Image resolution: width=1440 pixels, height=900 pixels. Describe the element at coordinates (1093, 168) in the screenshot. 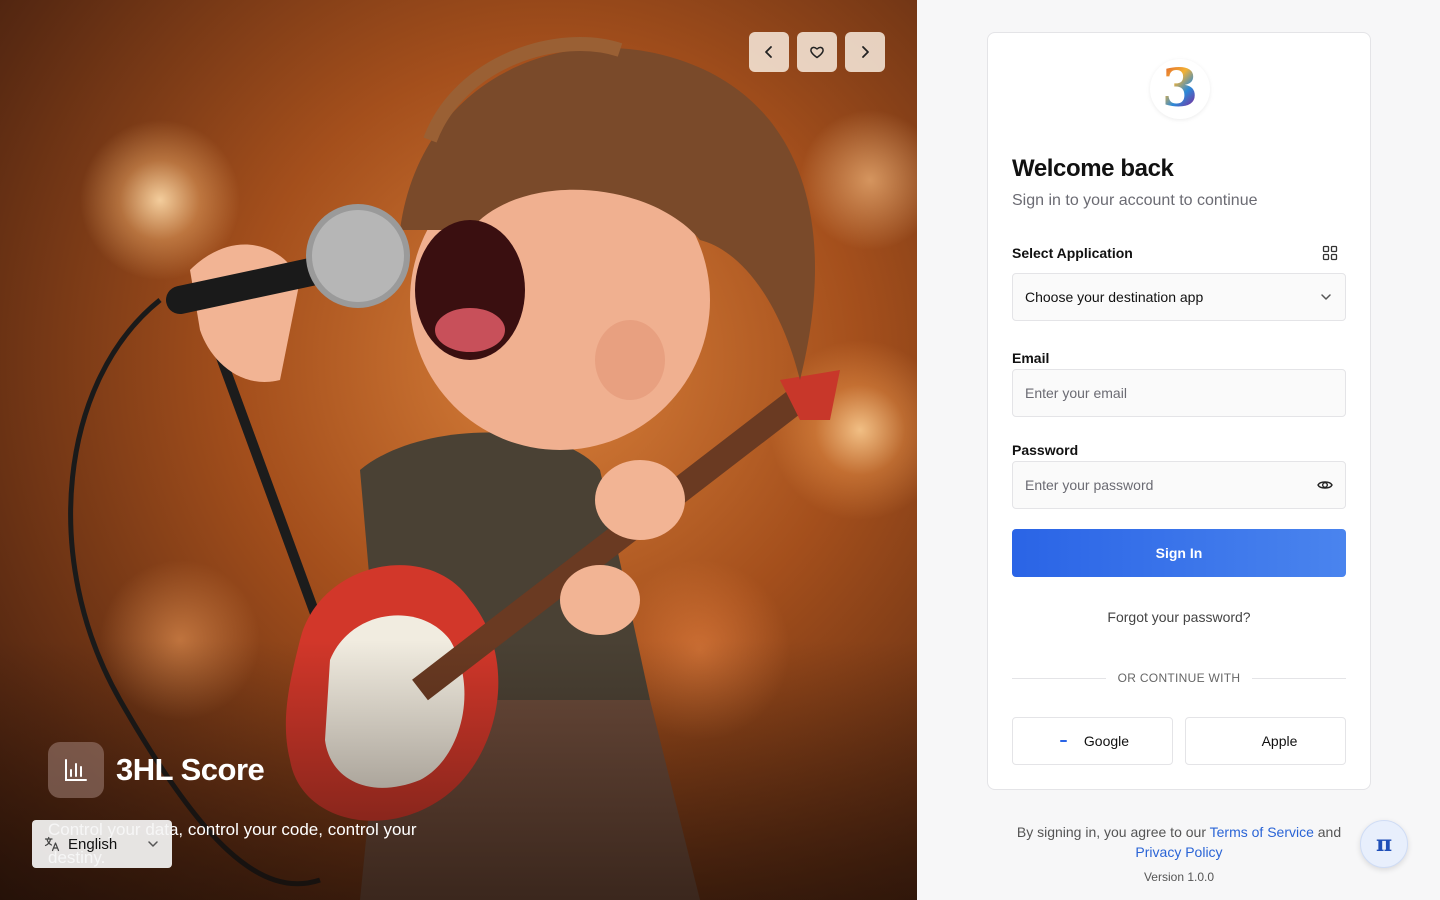

I see `page-title: Welcome back` at that location.